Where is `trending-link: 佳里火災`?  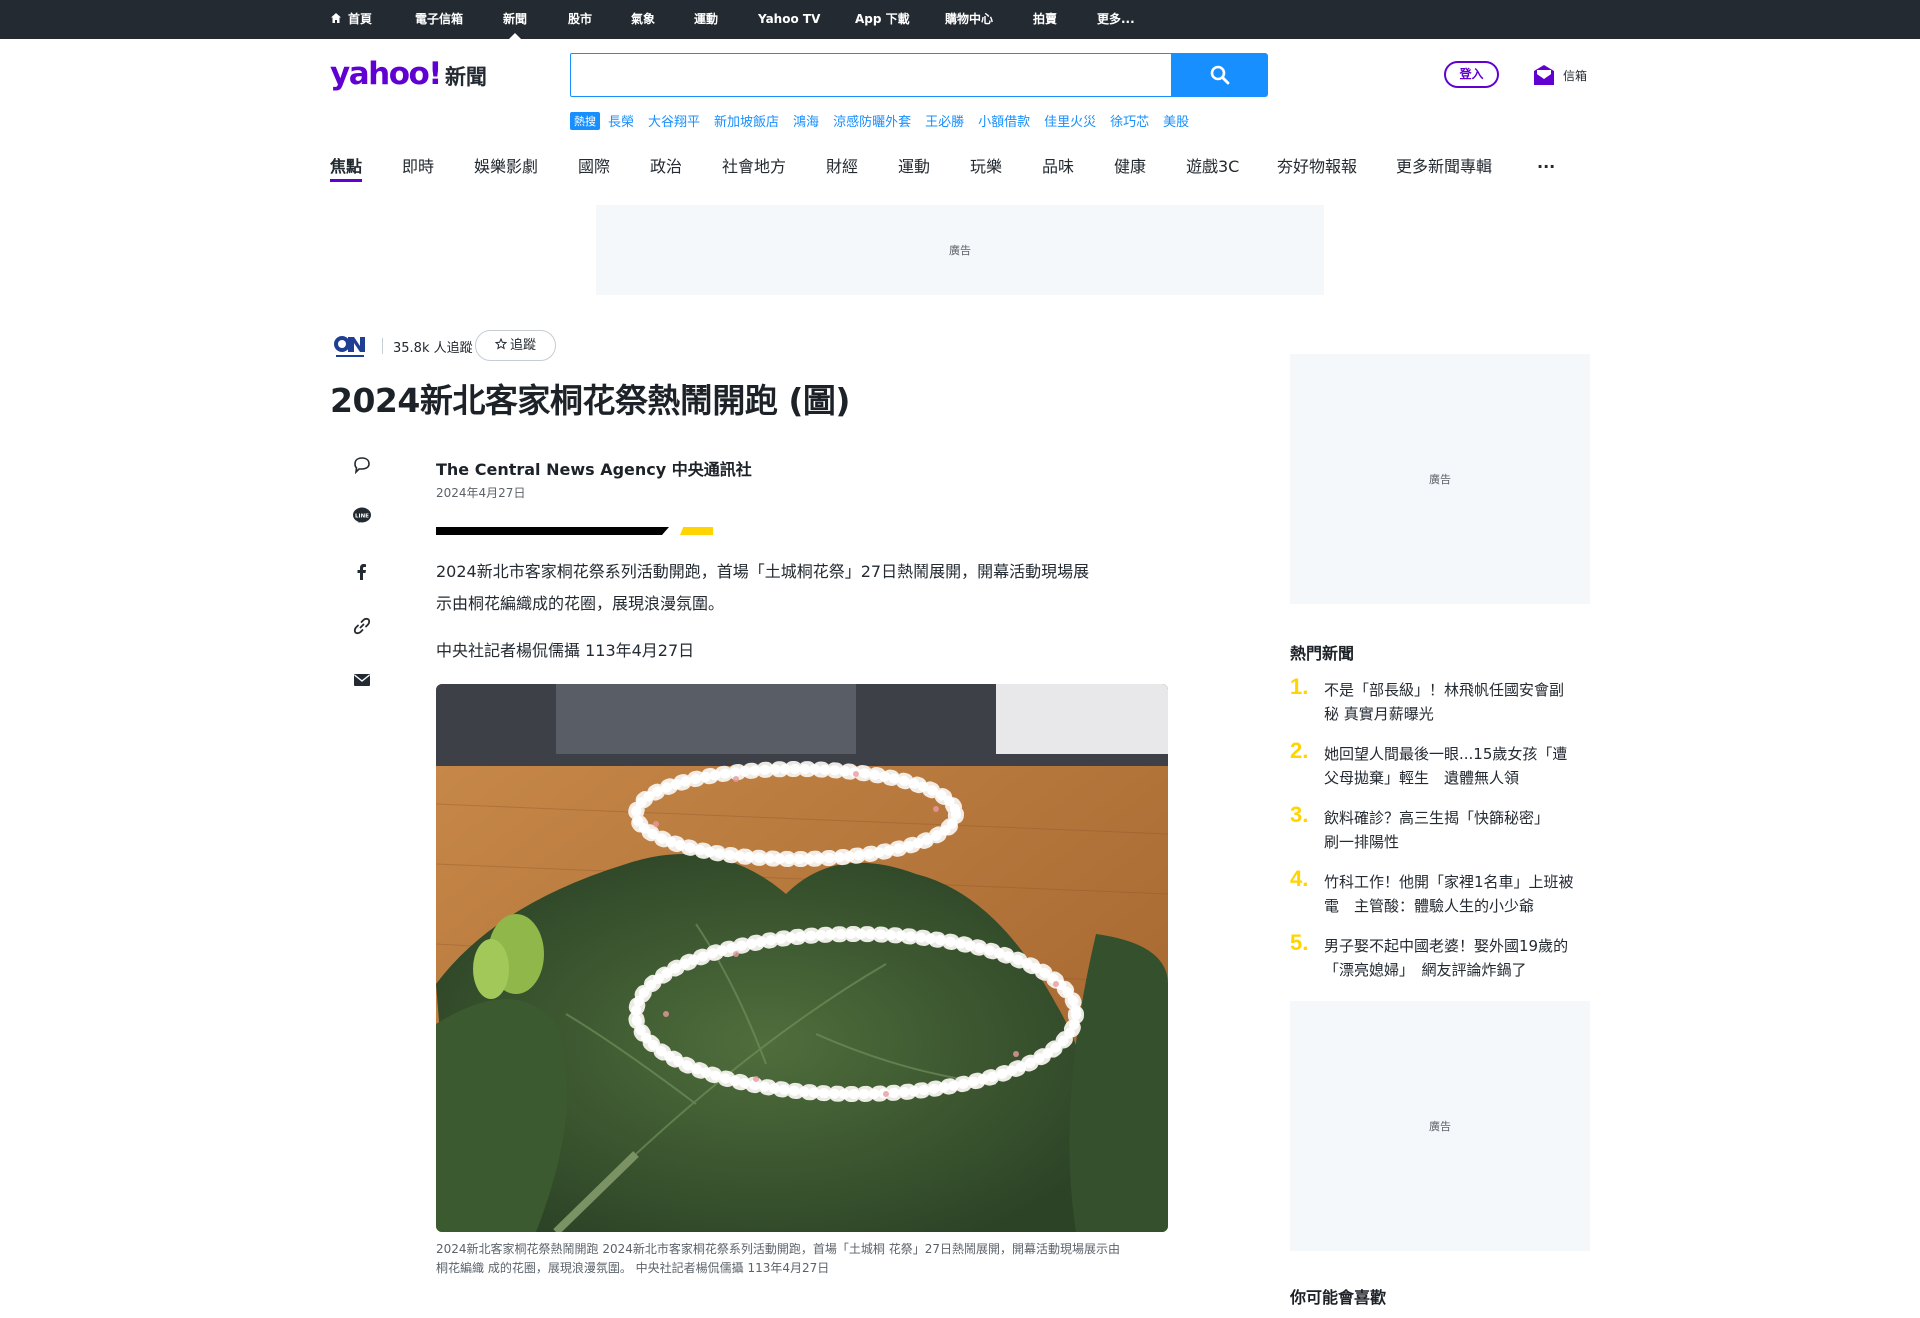
trending-link: 佳里火災 is located at coordinates (1070, 122).